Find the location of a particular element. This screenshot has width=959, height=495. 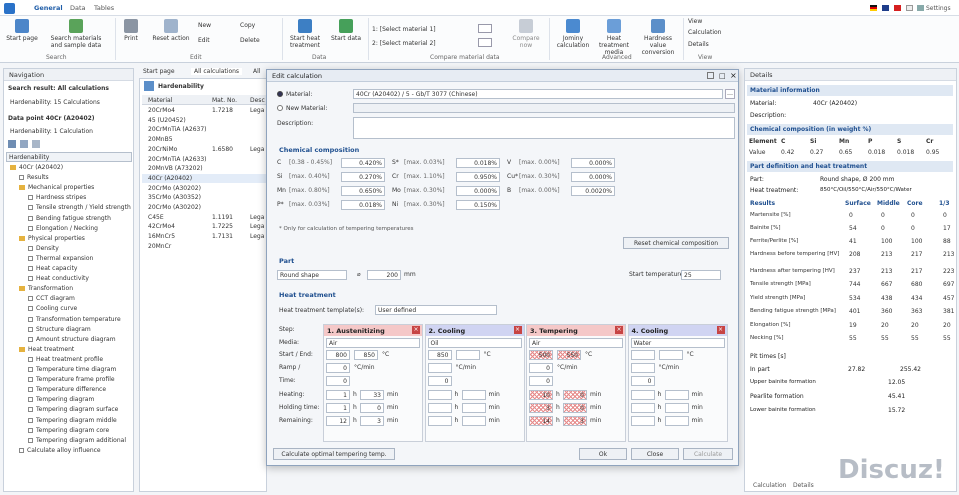

hours-field: 10 is located at coordinates (541, 395).